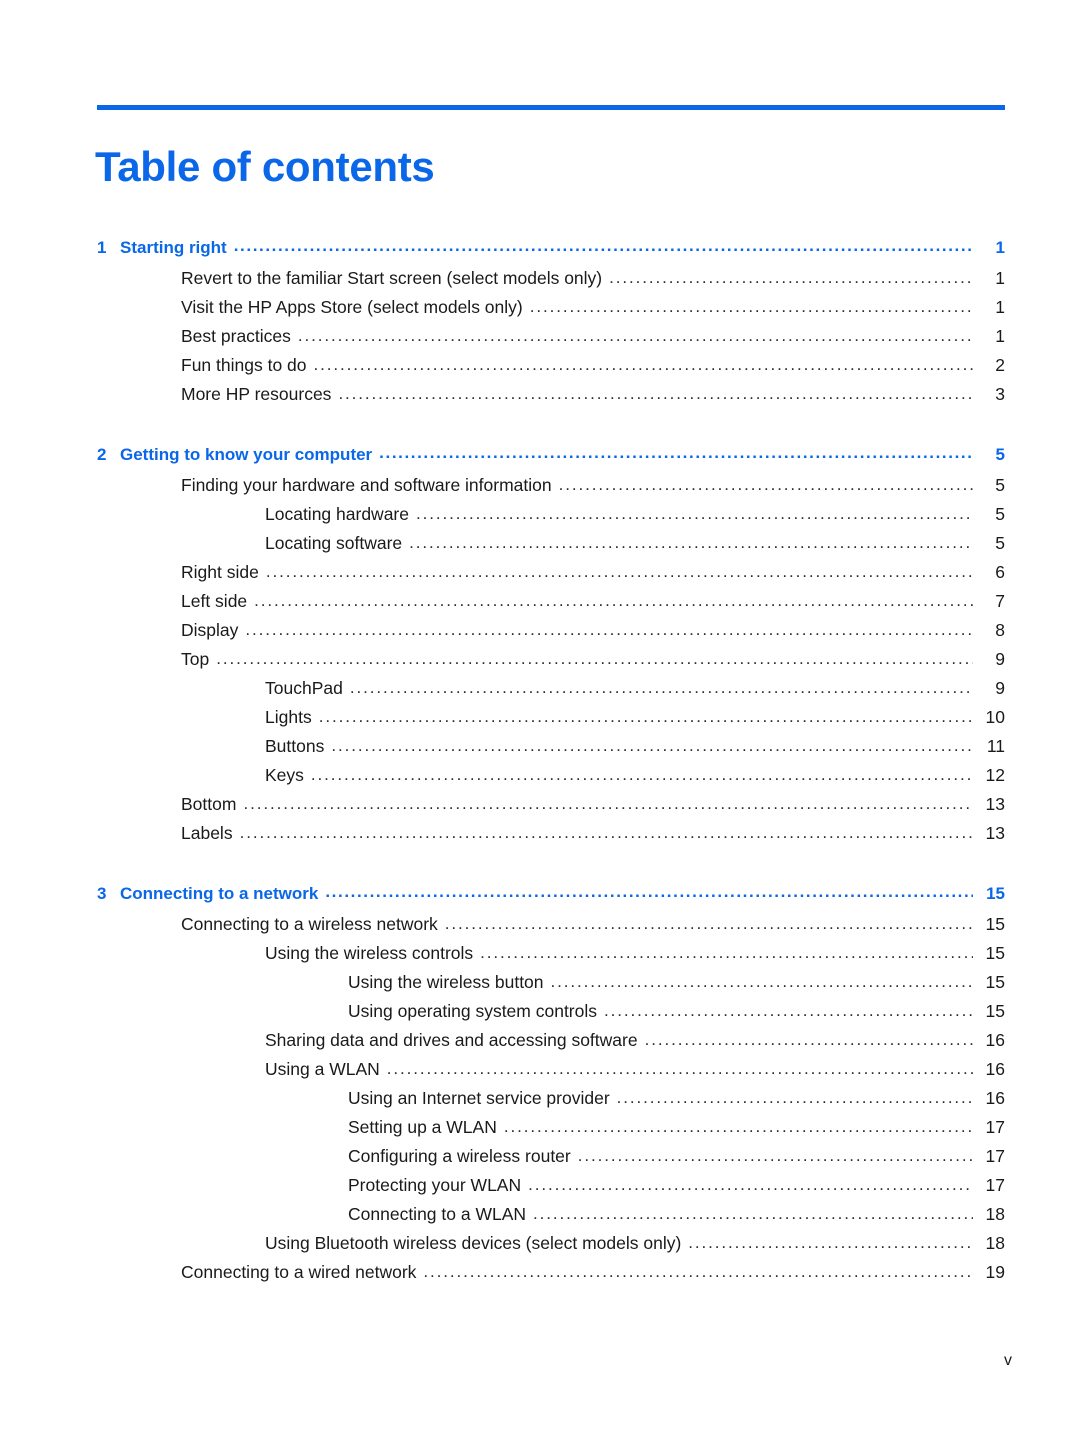 Image resolution: width=1080 pixels, height=1437 pixels. Describe the element at coordinates (309, 924) in the screenshot. I see `toc-entry-label: Connecting to a wireless network` at that location.